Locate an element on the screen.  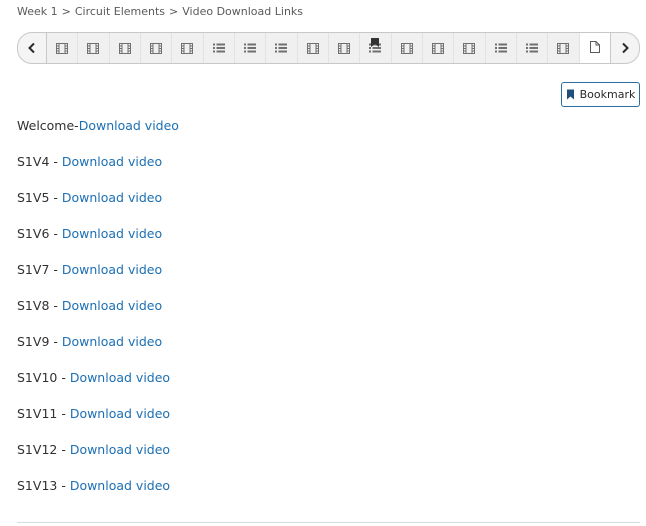
sequence-navigation is located at coordinates (328, 49).